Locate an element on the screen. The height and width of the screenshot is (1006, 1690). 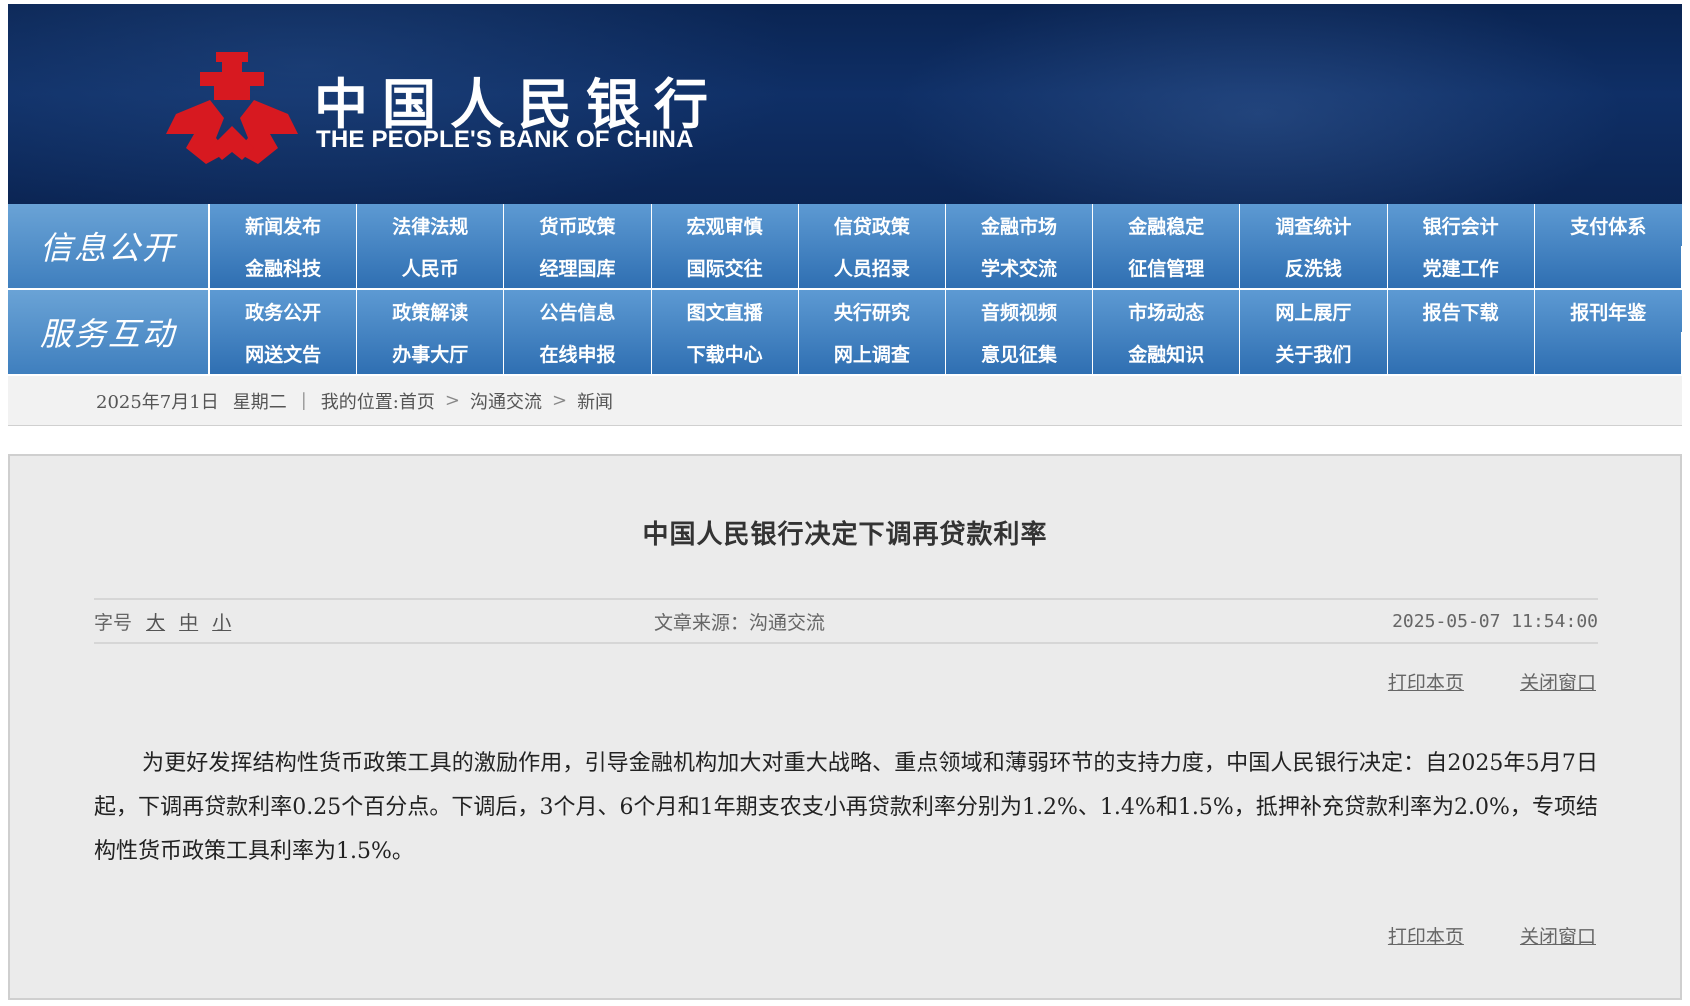
nav-item: 报刊年鉴 is located at coordinates (1608, 311).